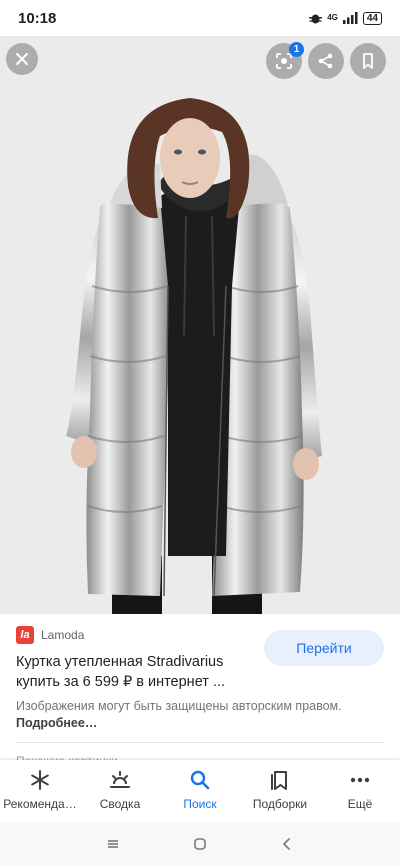 The width and height of the screenshot is (400, 866). I want to click on source-row: la Lamoda, so click(50, 635).